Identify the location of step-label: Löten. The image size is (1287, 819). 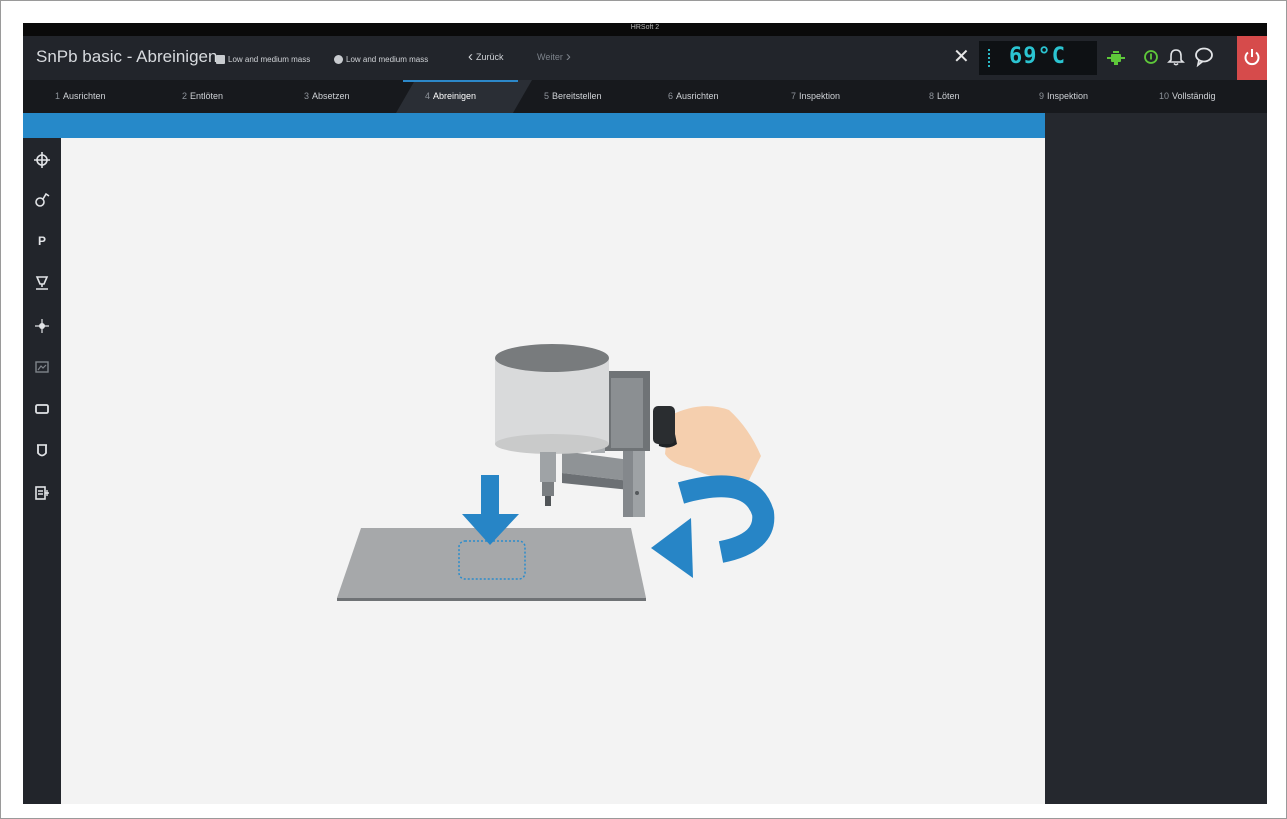
(948, 96).